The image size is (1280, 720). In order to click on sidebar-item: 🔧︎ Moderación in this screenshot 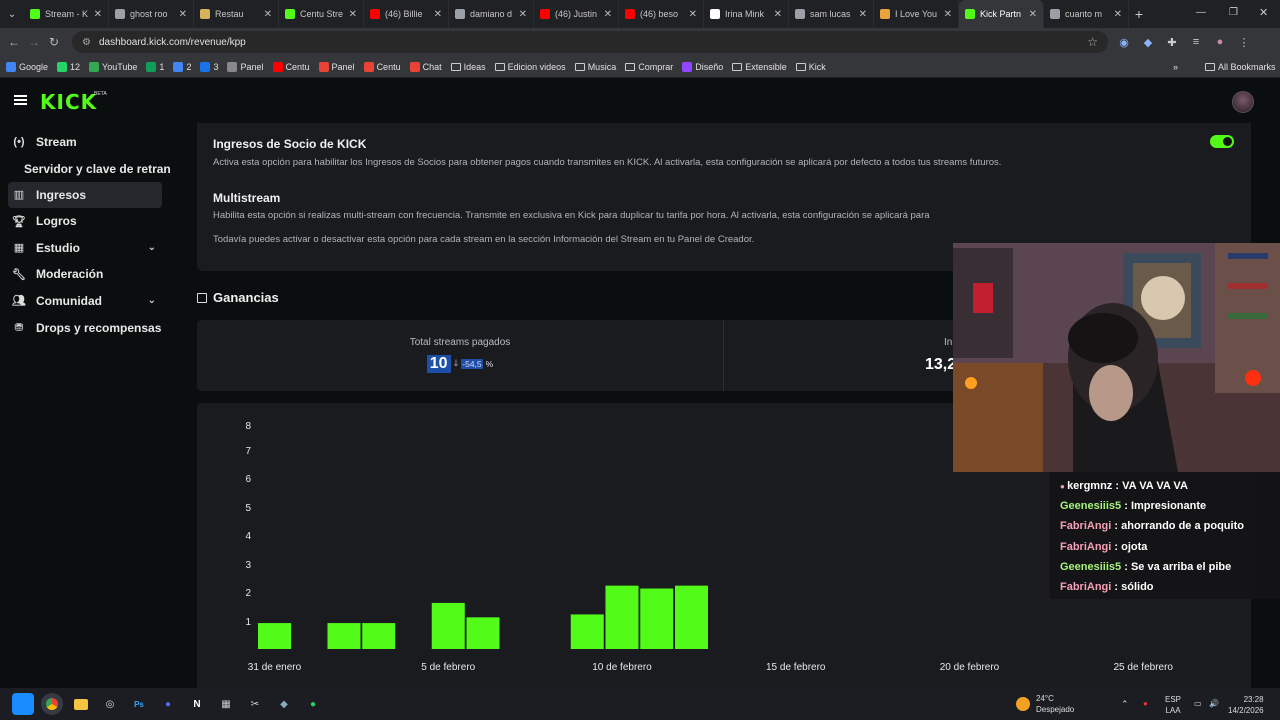, I will do `click(85, 274)`.